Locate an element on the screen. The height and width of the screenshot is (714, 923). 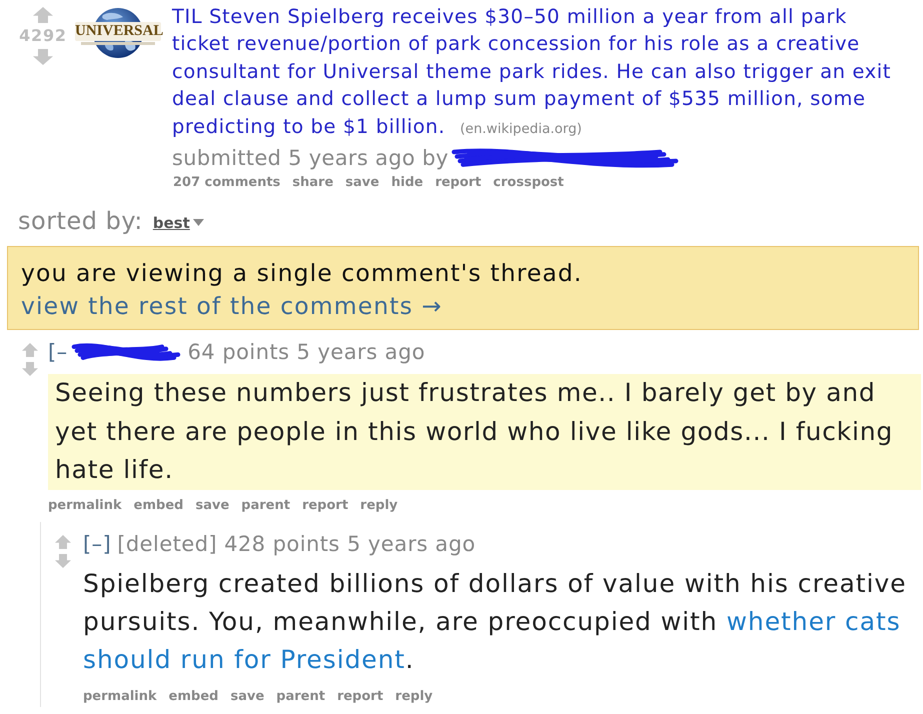
author-name: [deleted] is located at coordinates (167, 544).